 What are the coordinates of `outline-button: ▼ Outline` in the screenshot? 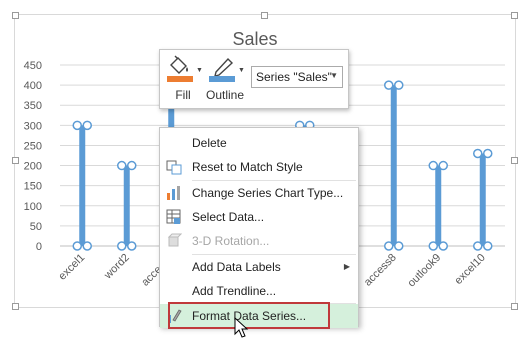 It's located at (225, 79).